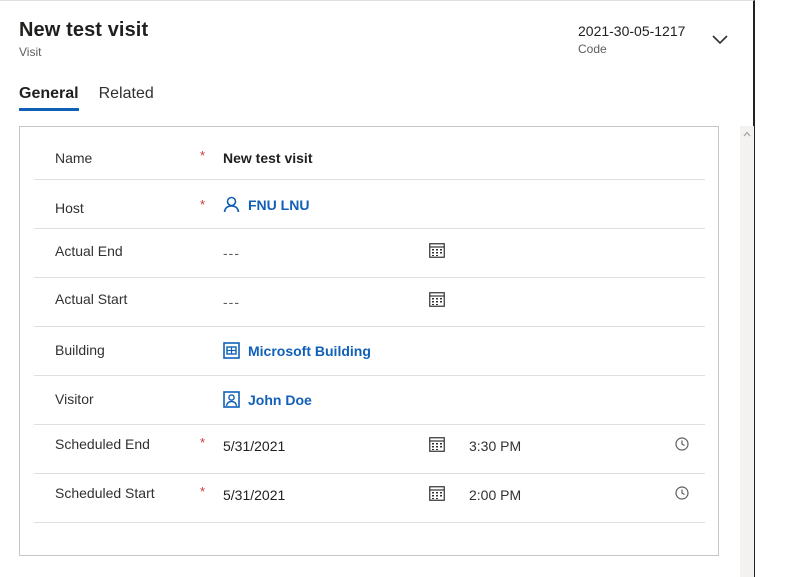 The width and height of the screenshot is (805, 577). Describe the element at coordinates (231, 204) in the screenshot. I see `person-icon` at that location.